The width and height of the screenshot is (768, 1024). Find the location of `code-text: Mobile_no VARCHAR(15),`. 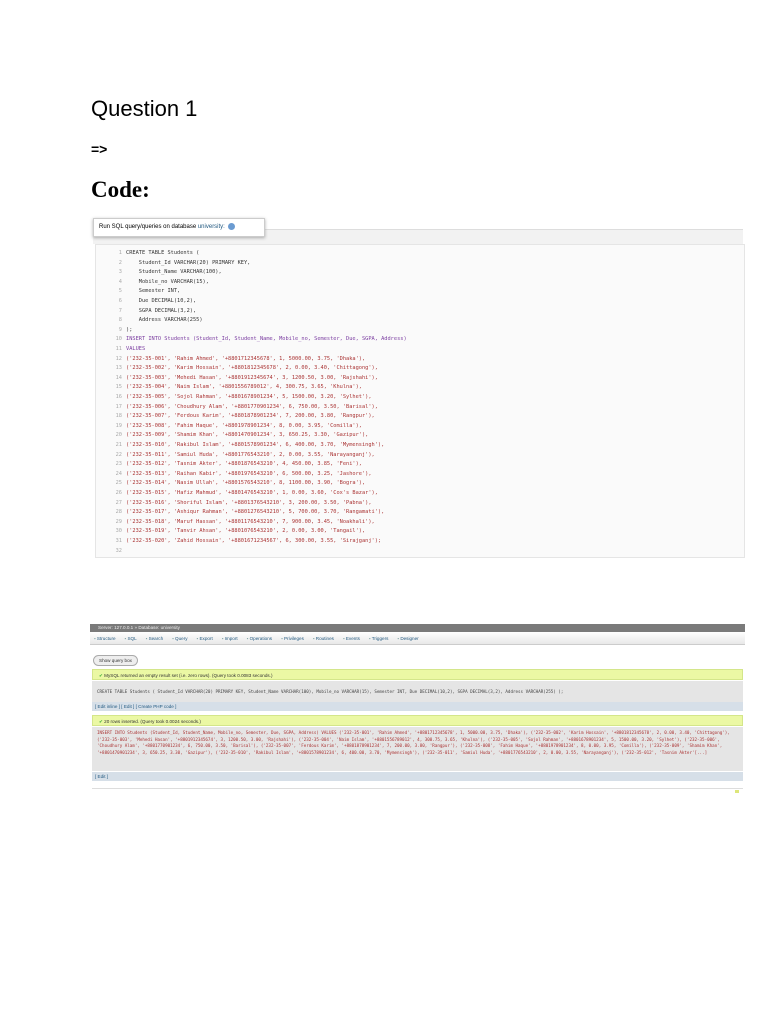

code-text: Mobile_no VARCHAR(15), is located at coordinates (167, 281).